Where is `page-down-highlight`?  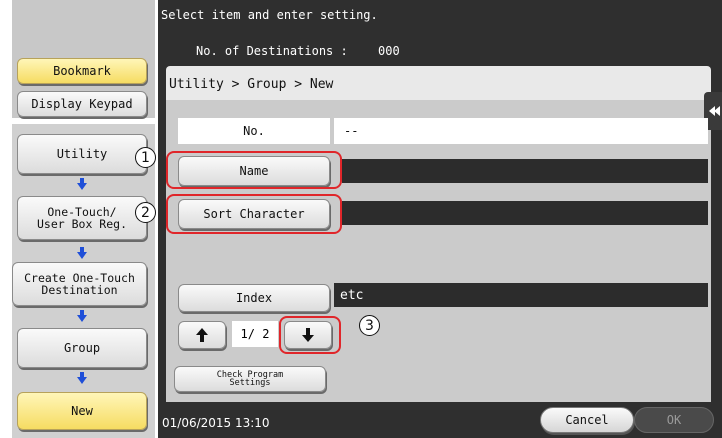 page-down-highlight is located at coordinates (310, 335).